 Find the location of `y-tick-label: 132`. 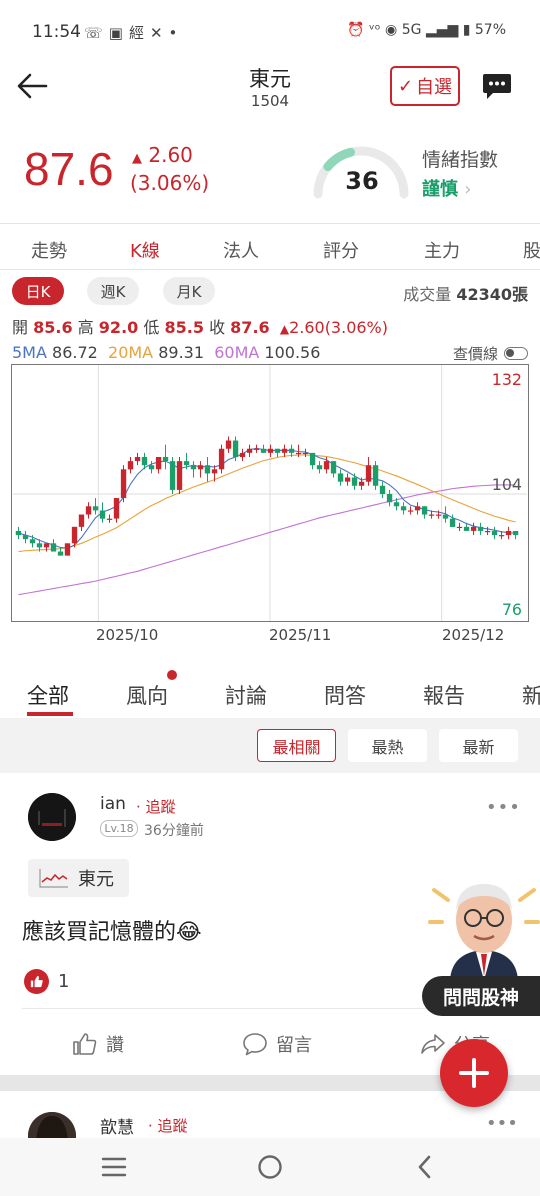

y-tick-label: 132 is located at coordinates (507, 379).